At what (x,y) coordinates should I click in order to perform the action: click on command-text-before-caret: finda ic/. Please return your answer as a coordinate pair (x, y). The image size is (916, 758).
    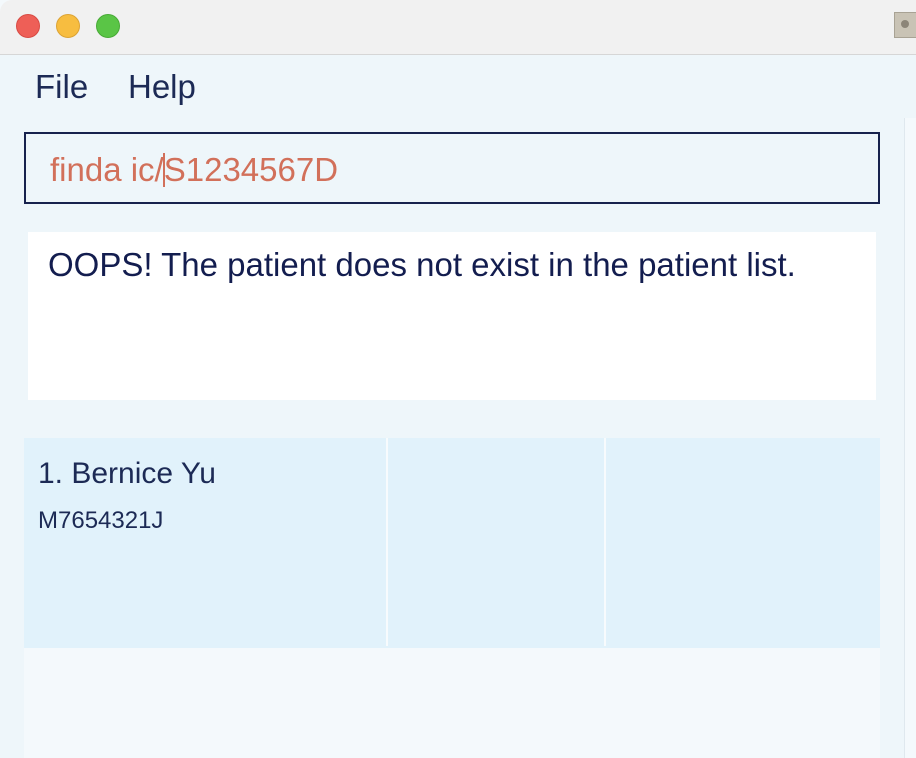
    Looking at the image, I should click on (107, 169).